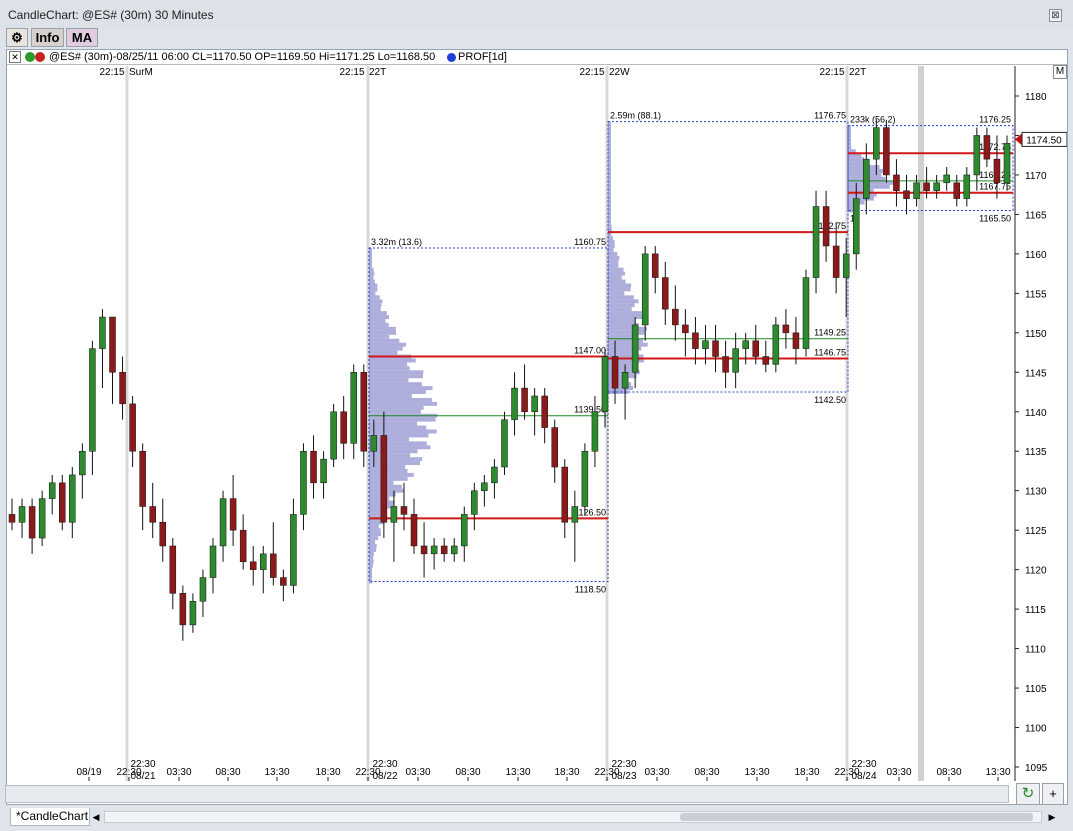 The height and width of the screenshot is (831, 1073). What do you see at coordinates (1060, 72) in the screenshot?
I see `scale-mode-button: M` at bounding box center [1060, 72].